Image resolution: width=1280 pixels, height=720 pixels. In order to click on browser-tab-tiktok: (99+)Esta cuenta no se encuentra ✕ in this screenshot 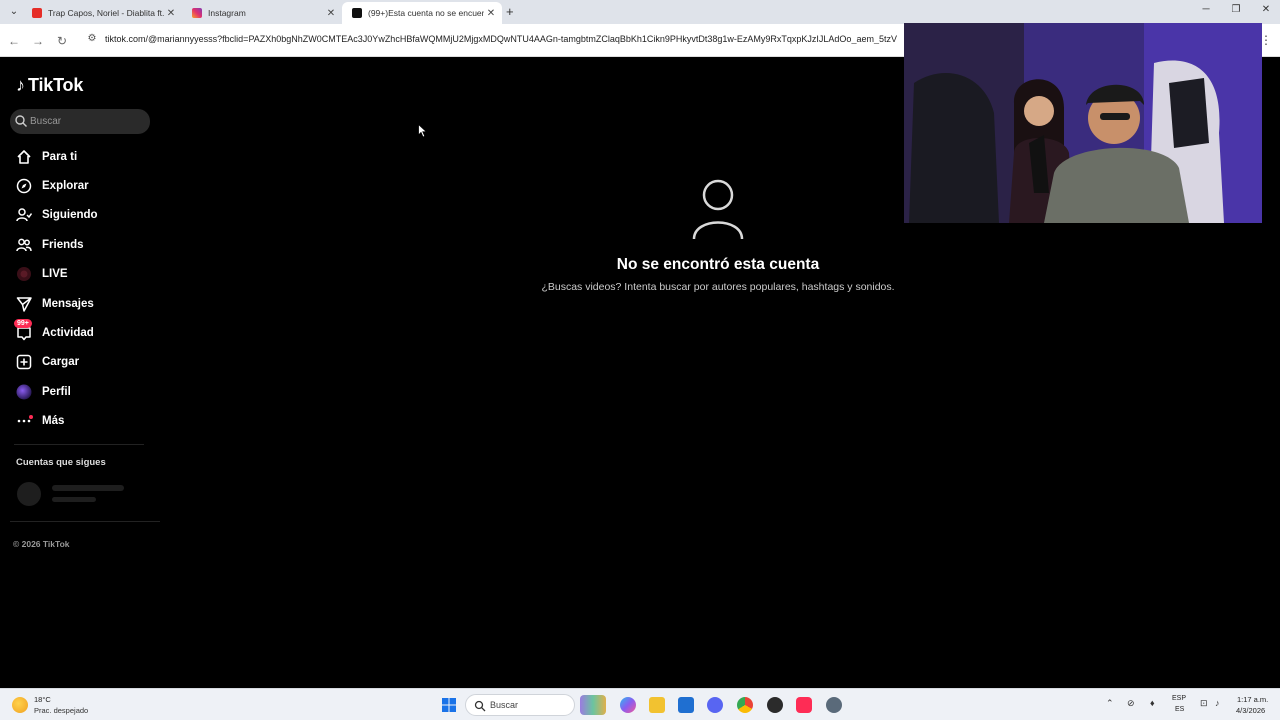, I will do `click(422, 13)`.